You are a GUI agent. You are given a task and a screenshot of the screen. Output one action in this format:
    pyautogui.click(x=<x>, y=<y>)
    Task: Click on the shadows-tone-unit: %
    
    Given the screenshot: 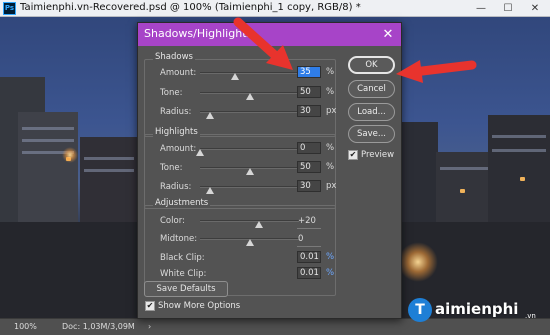 What is the action you would take?
    pyautogui.click(x=330, y=92)
    